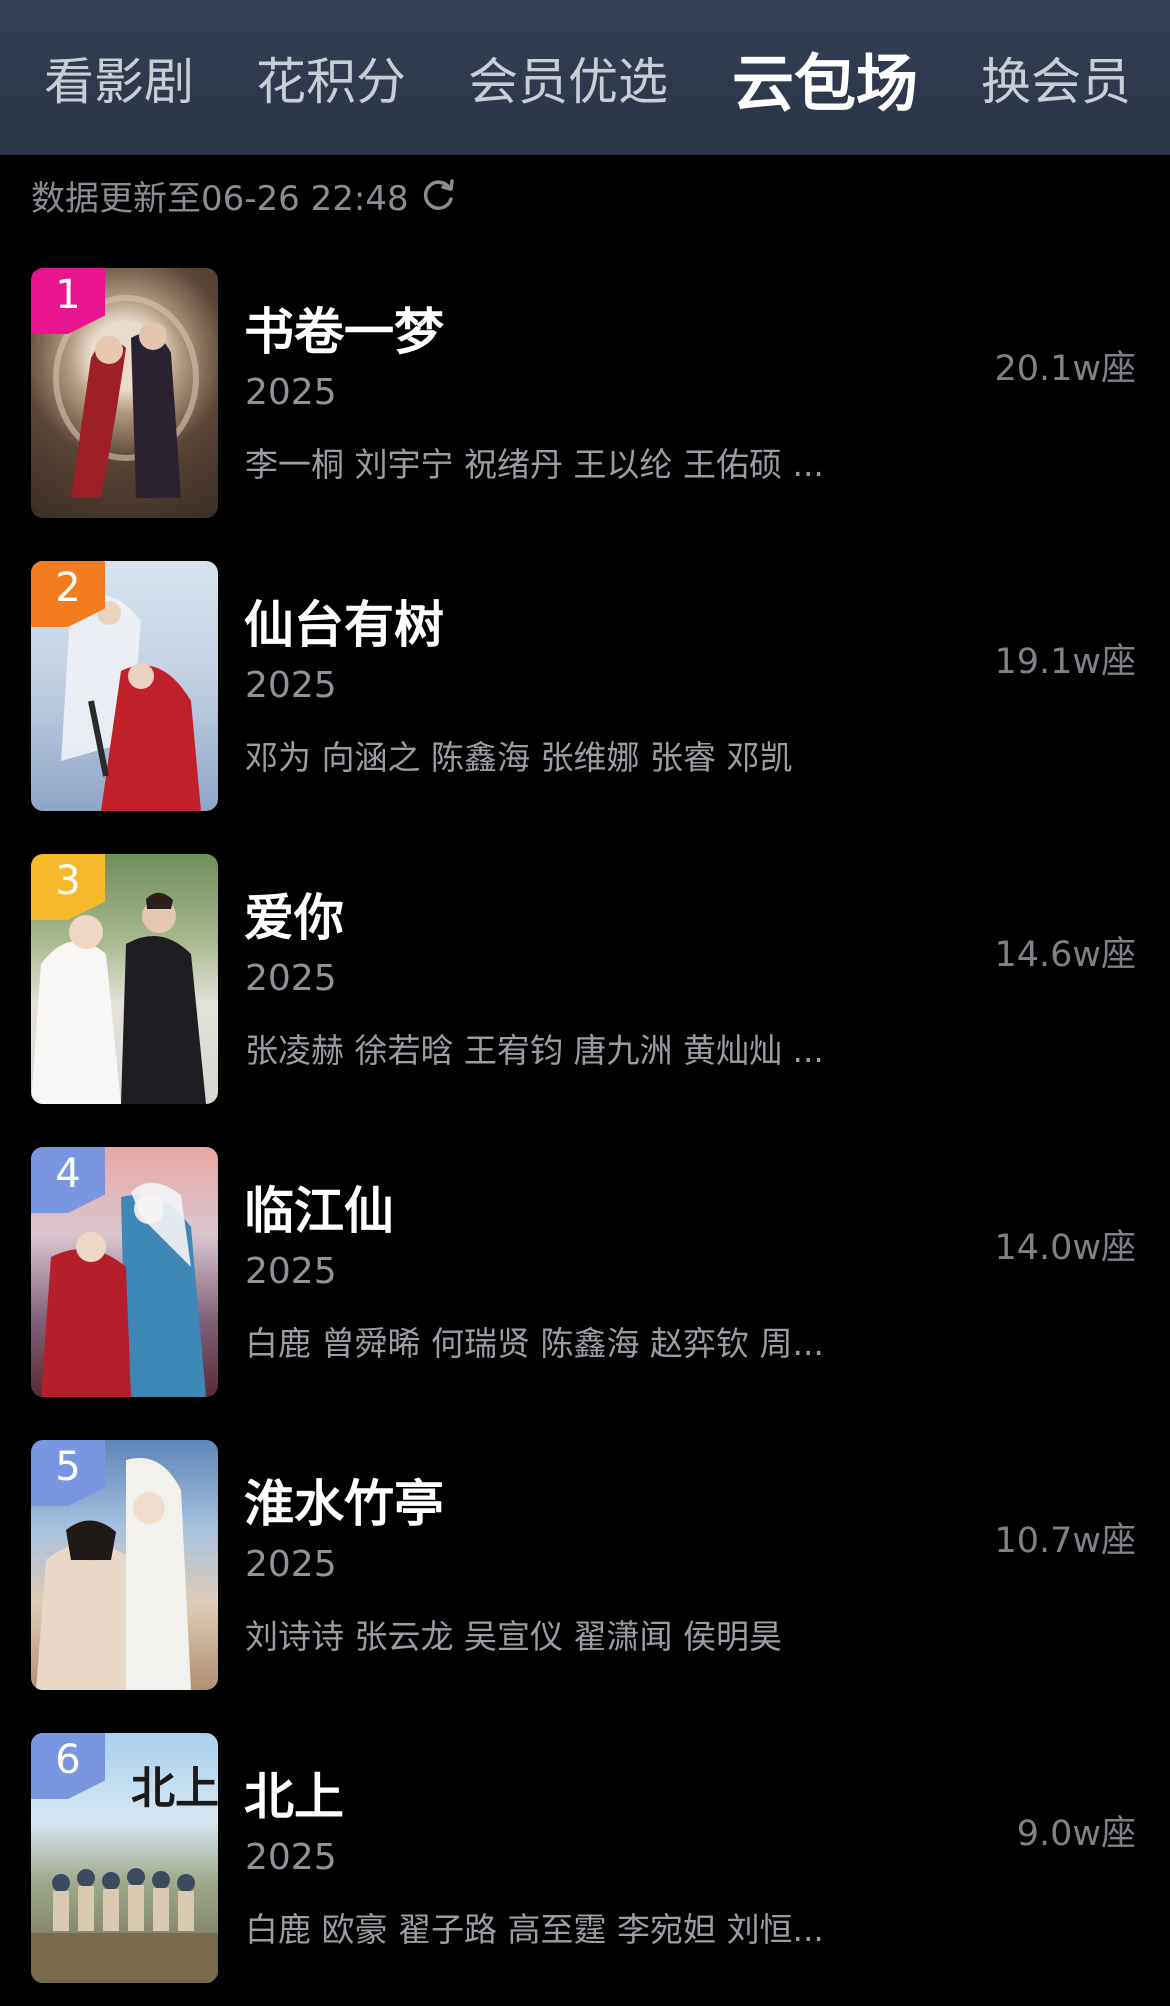 The width and height of the screenshot is (1170, 2006). Describe the element at coordinates (585, 1565) in the screenshot. I see `list-item: 5 淮水竹亭 2025 刘诗诗 张云龙 吴宣仪 翟潇闻 侯明昊 10.7w座` at that location.